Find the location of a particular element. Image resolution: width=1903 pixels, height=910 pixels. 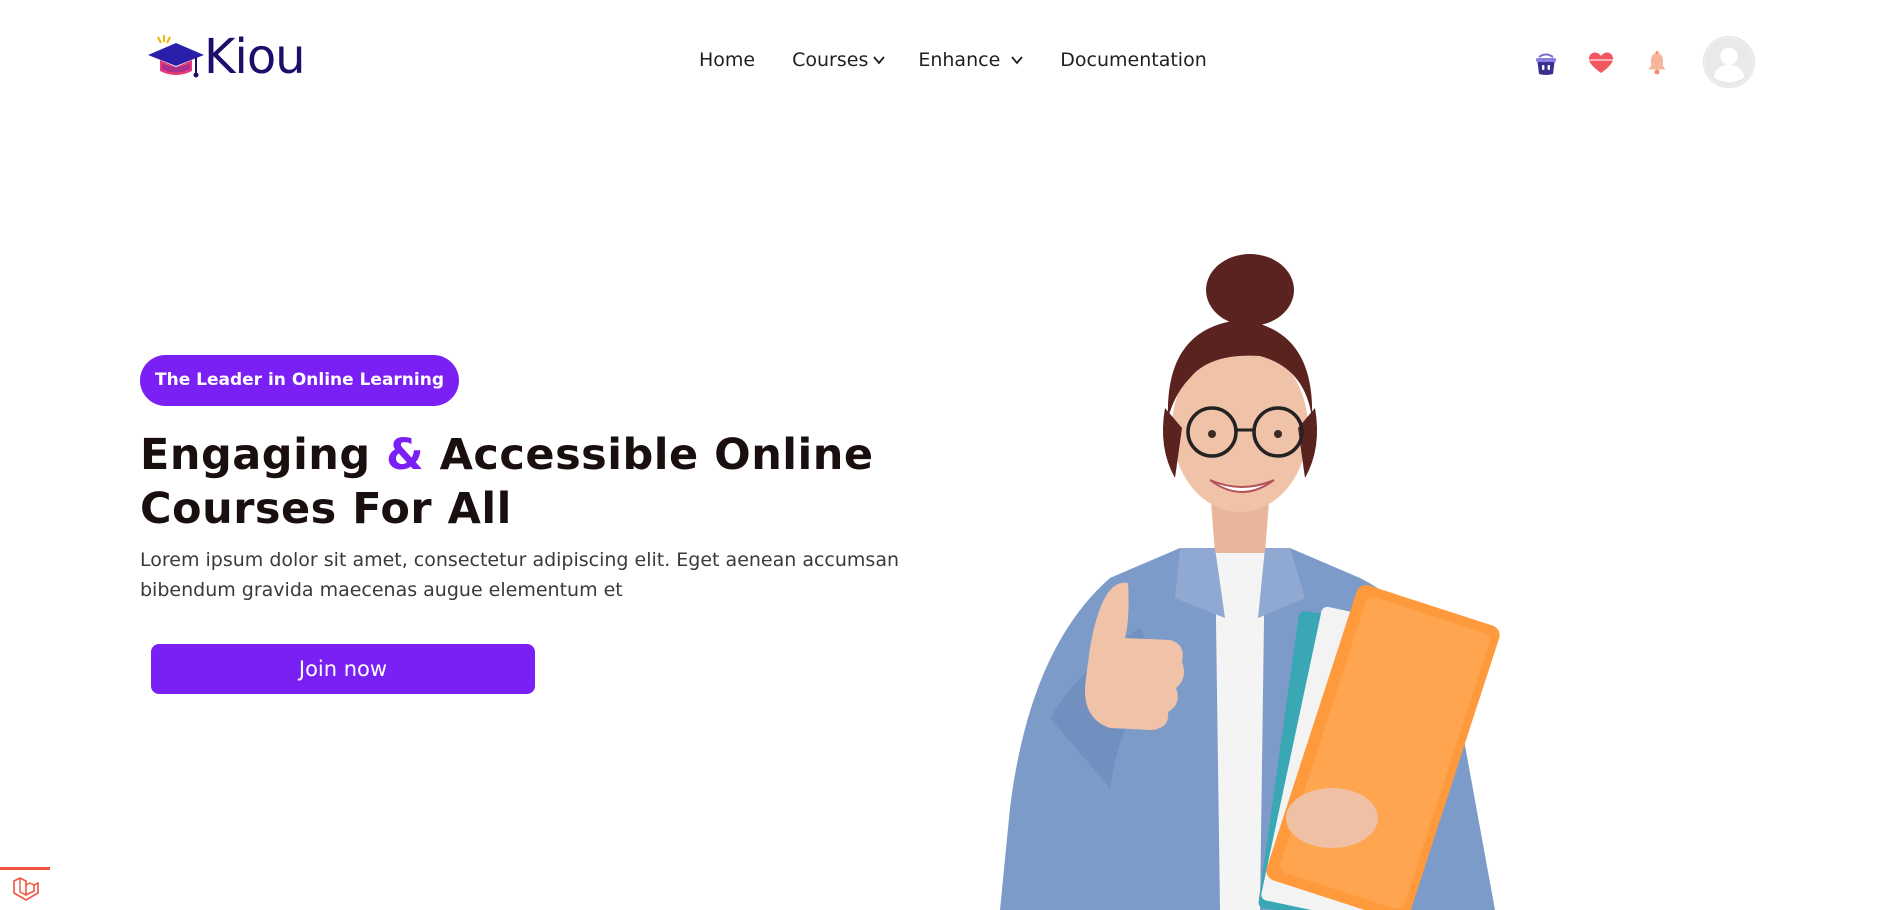

header-actions is located at coordinates (1642, 62).